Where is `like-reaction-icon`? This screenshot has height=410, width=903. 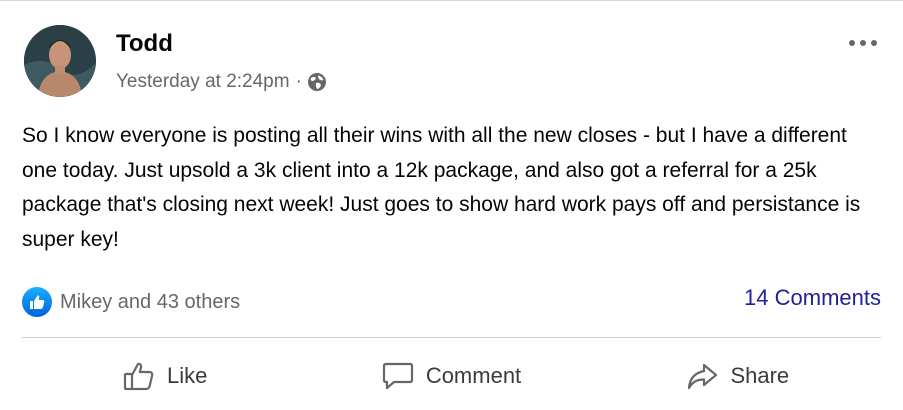 like-reaction-icon is located at coordinates (37, 302).